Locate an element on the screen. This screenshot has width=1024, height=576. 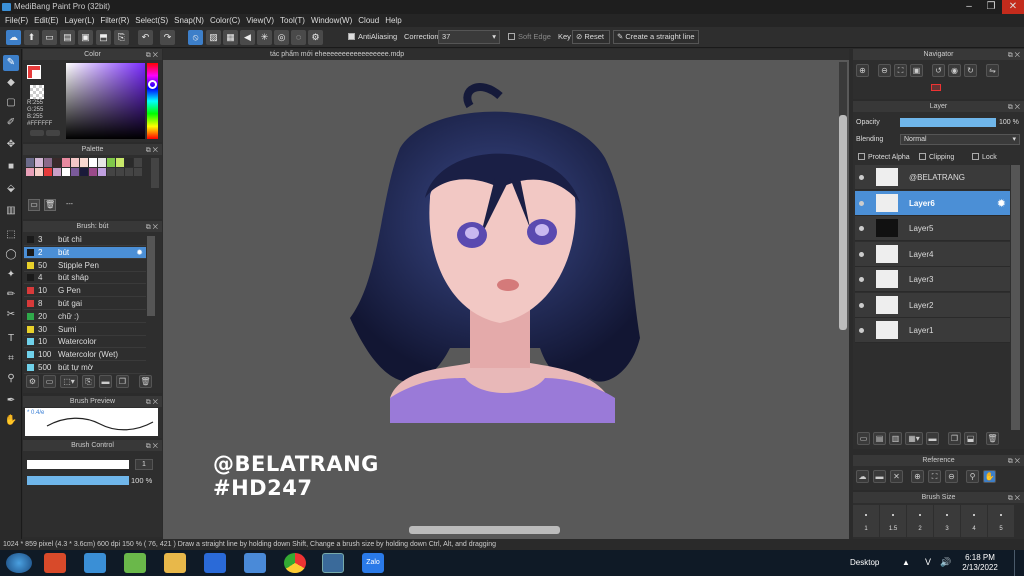
menu-filter: Filter(R) is located at coordinates (116, 20).